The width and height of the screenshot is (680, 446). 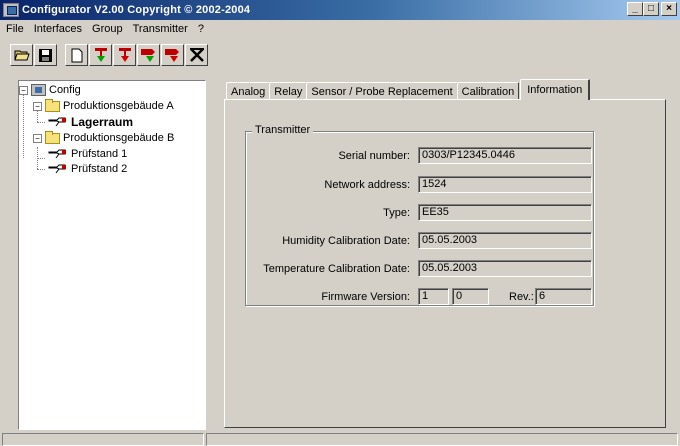 What do you see at coordinates (340, 55) in the screenshot?
I see `toolbar` at bounding box center [340, 55].